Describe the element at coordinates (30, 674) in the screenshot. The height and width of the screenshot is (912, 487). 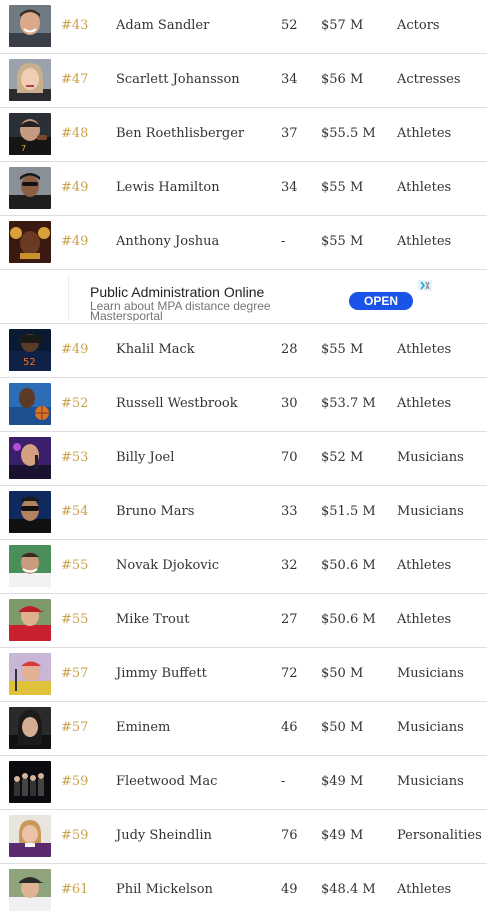
I see `jimmy-buffett-photo` at that location.